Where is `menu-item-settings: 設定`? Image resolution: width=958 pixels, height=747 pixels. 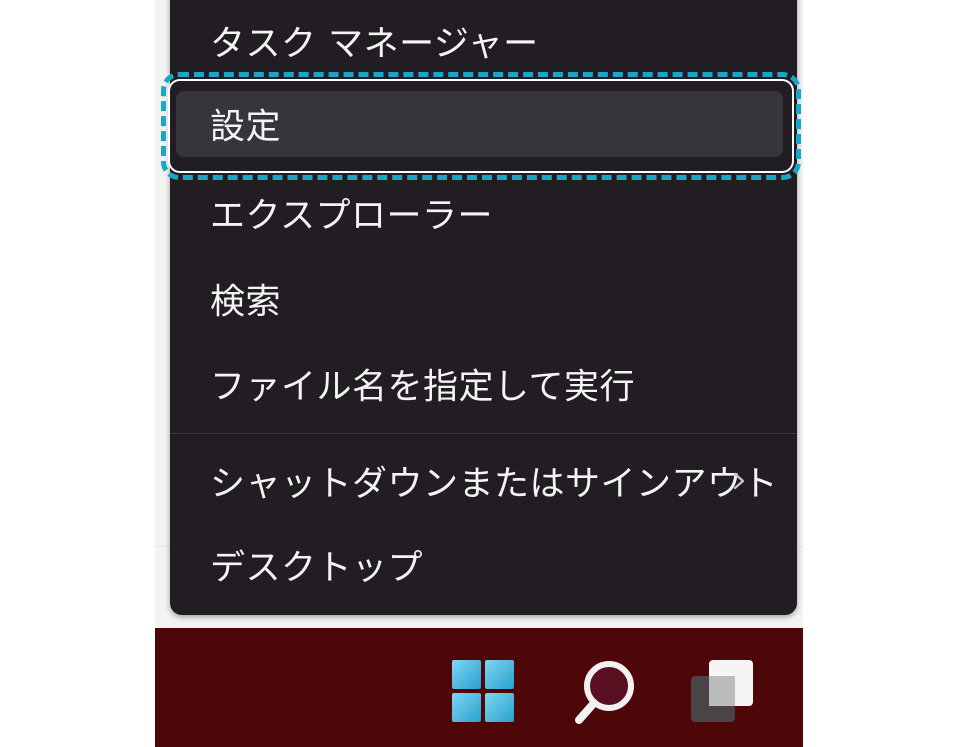 menu-item-settings: 設定 is located at coordinates (483, 124).